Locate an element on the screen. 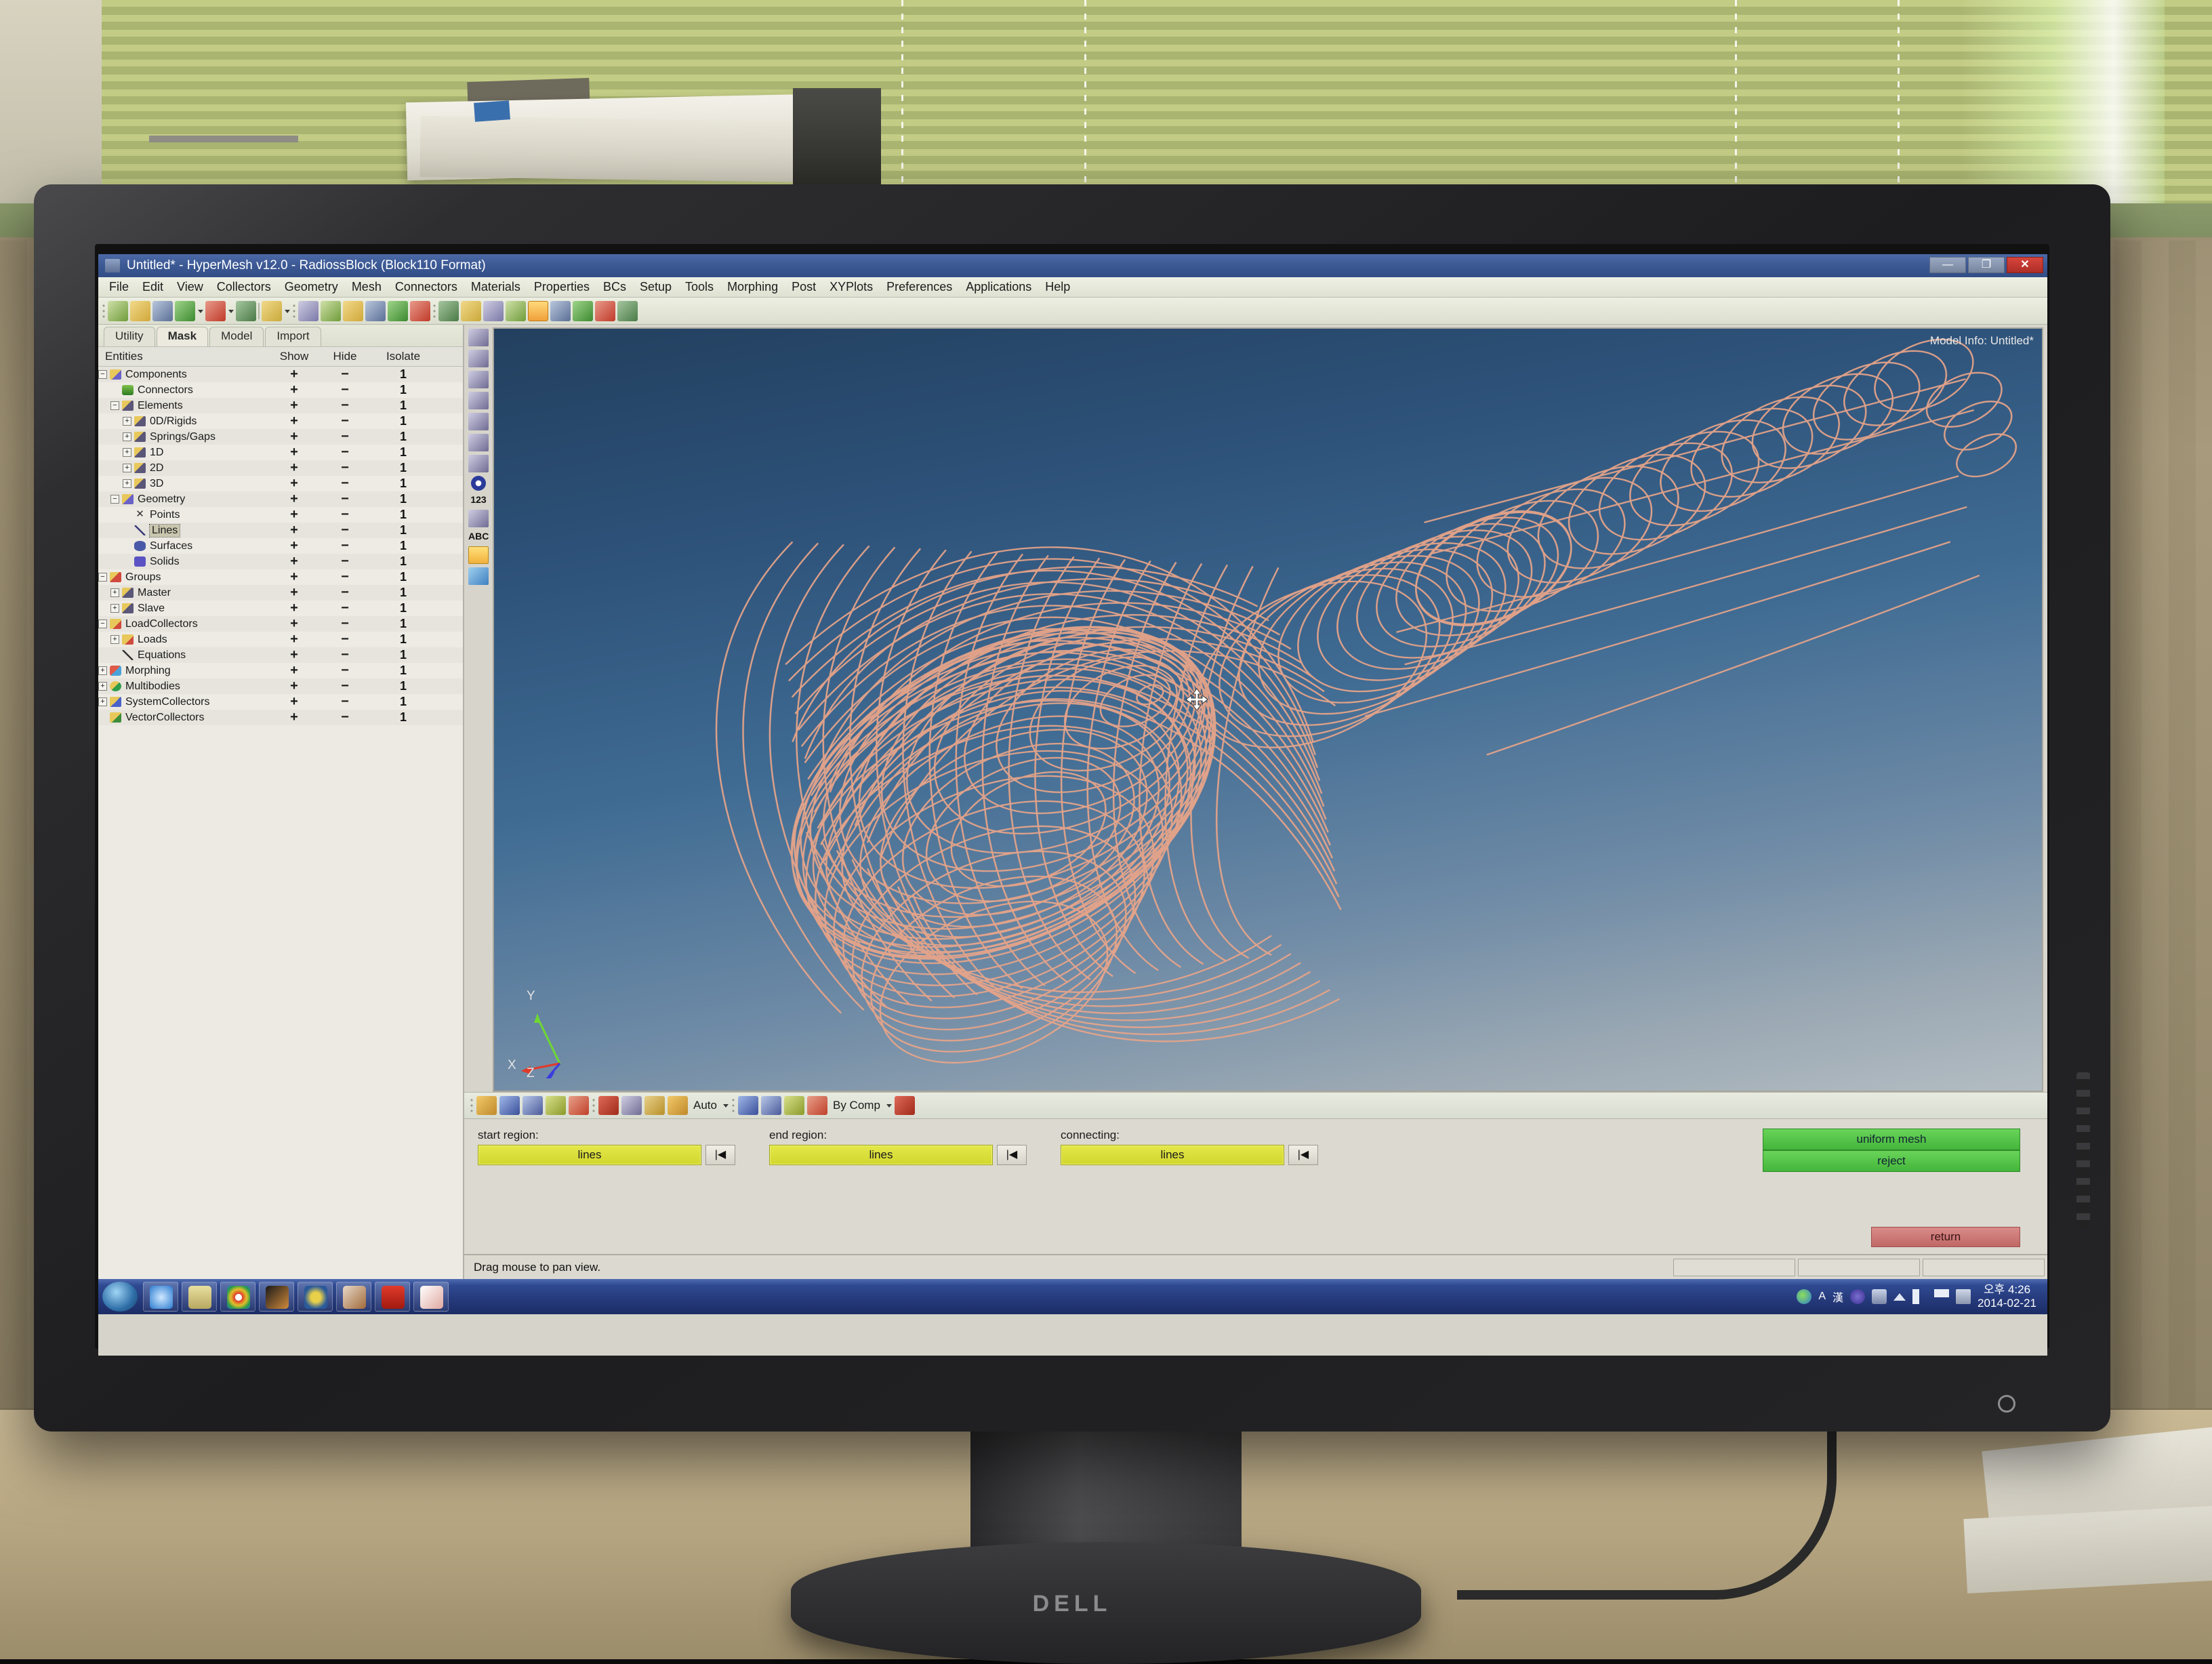 This screenshot has width=2212, height=1664. tree-item-label-0d-rigids: 0D/Rigids is located at coordinates (173, 421).